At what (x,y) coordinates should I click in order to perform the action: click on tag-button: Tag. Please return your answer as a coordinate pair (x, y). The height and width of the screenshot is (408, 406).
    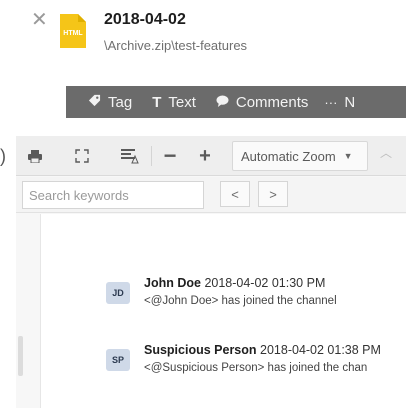
    Looking at the image, I should click on (110, 102).